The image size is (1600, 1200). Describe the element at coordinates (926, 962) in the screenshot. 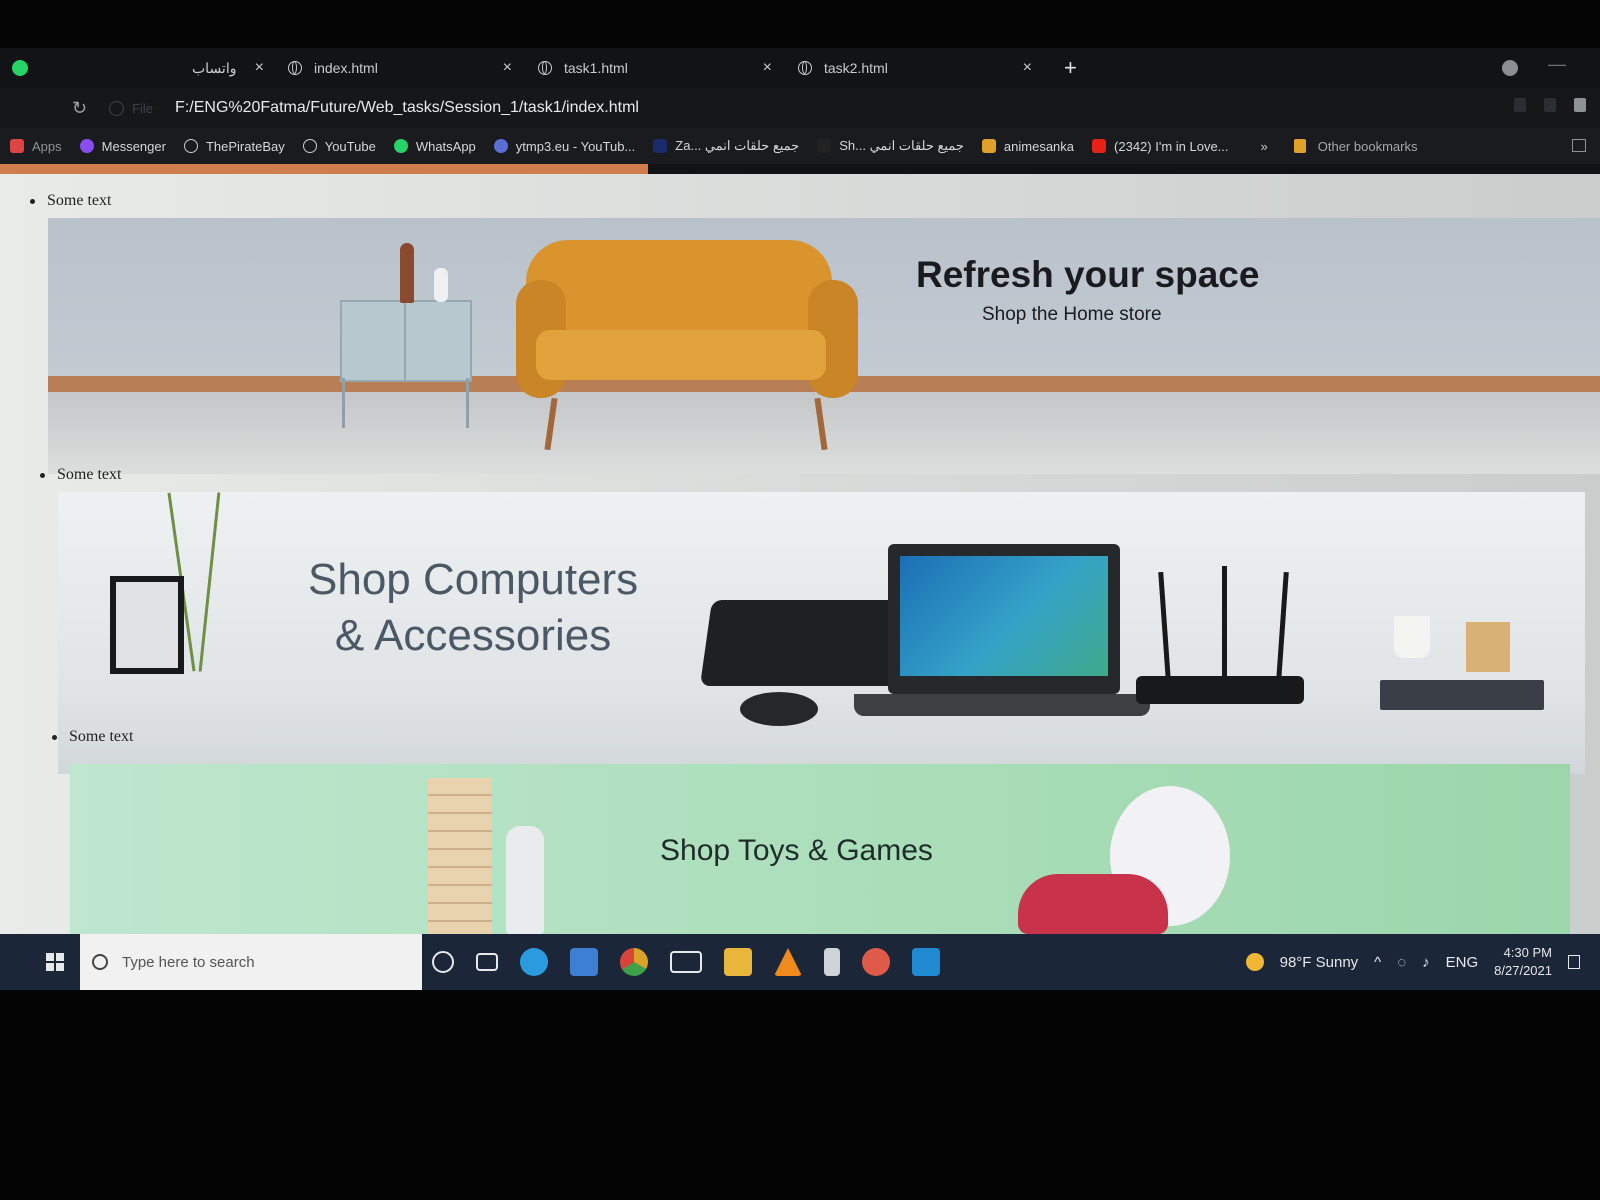

I see `vscode-icon` at that location.